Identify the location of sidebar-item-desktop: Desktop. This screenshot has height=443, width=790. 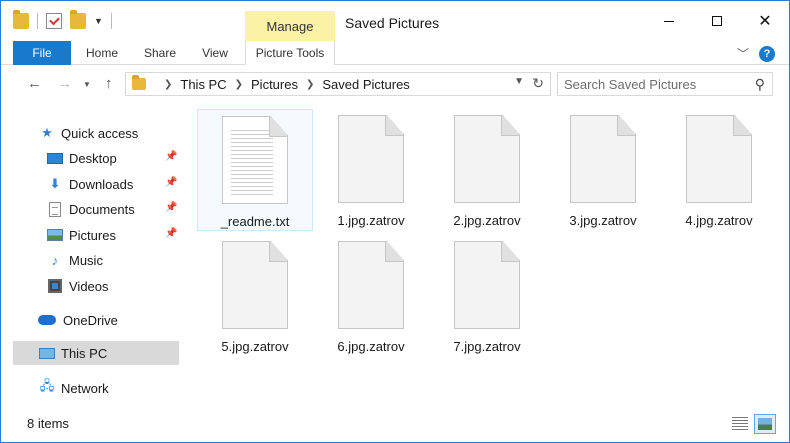
(114, 158).